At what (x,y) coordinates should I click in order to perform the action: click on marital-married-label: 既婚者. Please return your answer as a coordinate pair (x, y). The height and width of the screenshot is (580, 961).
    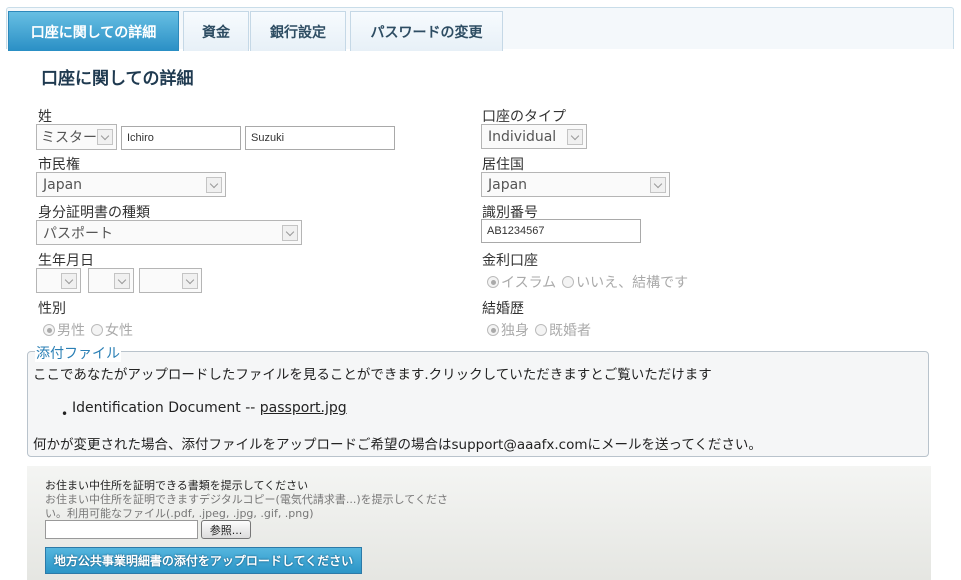
    Looking at the image, I should click on (570, 331).